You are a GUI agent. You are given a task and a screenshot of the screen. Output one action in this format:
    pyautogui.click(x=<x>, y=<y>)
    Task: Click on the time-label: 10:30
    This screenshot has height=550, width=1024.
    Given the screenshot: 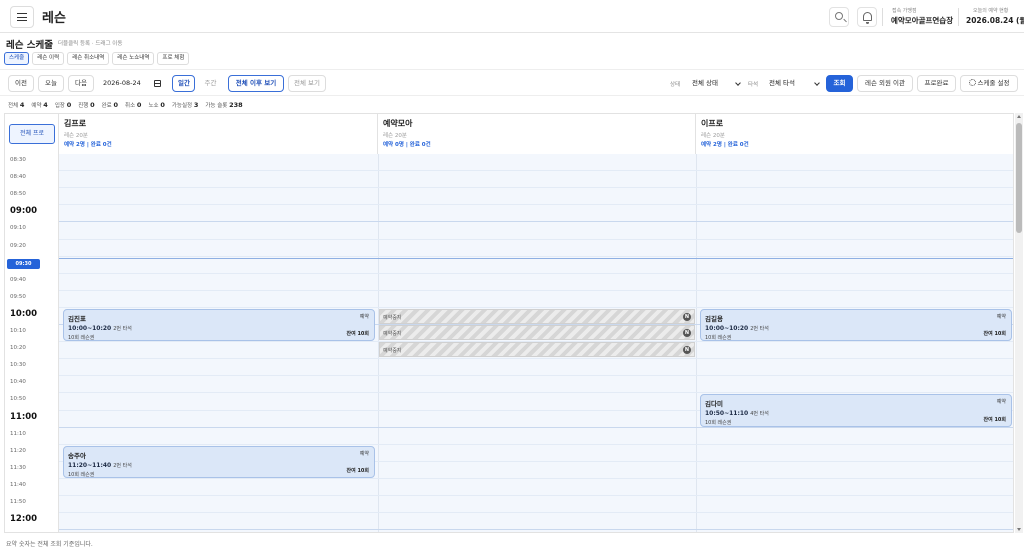 What is the action you would take?
    pyautogui.click(x=18, y=365)
    